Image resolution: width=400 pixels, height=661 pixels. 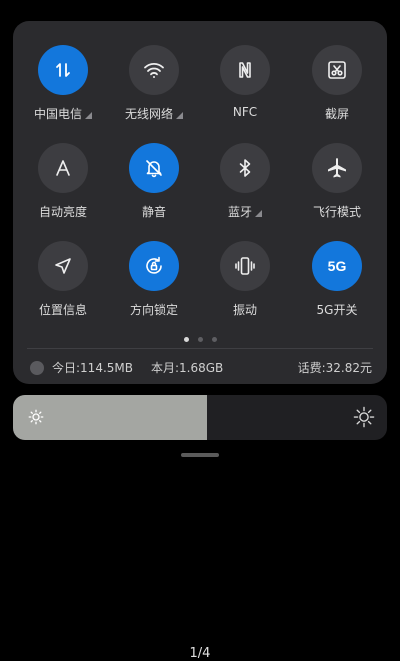 I want to click on tile-location-circle, so click(x=63, y=266).